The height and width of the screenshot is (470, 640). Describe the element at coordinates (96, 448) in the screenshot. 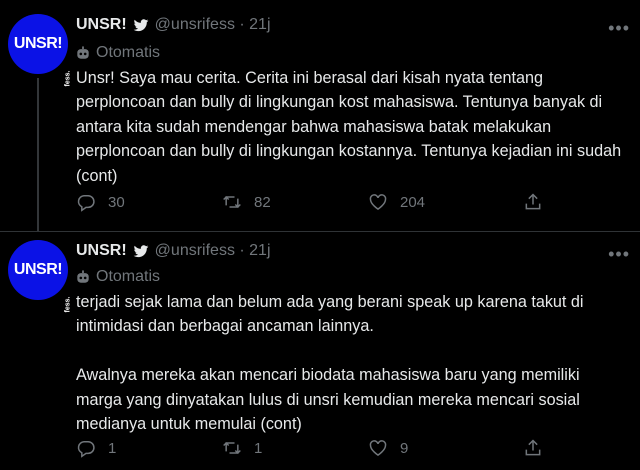

I see `reply-button: 1` at that location.